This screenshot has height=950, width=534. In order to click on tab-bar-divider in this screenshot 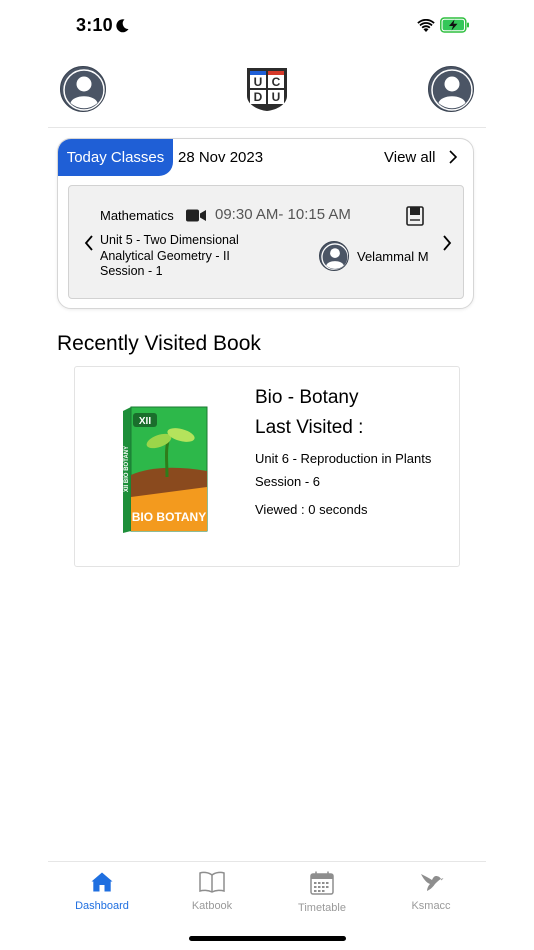, I will do `click(267, 861)`.